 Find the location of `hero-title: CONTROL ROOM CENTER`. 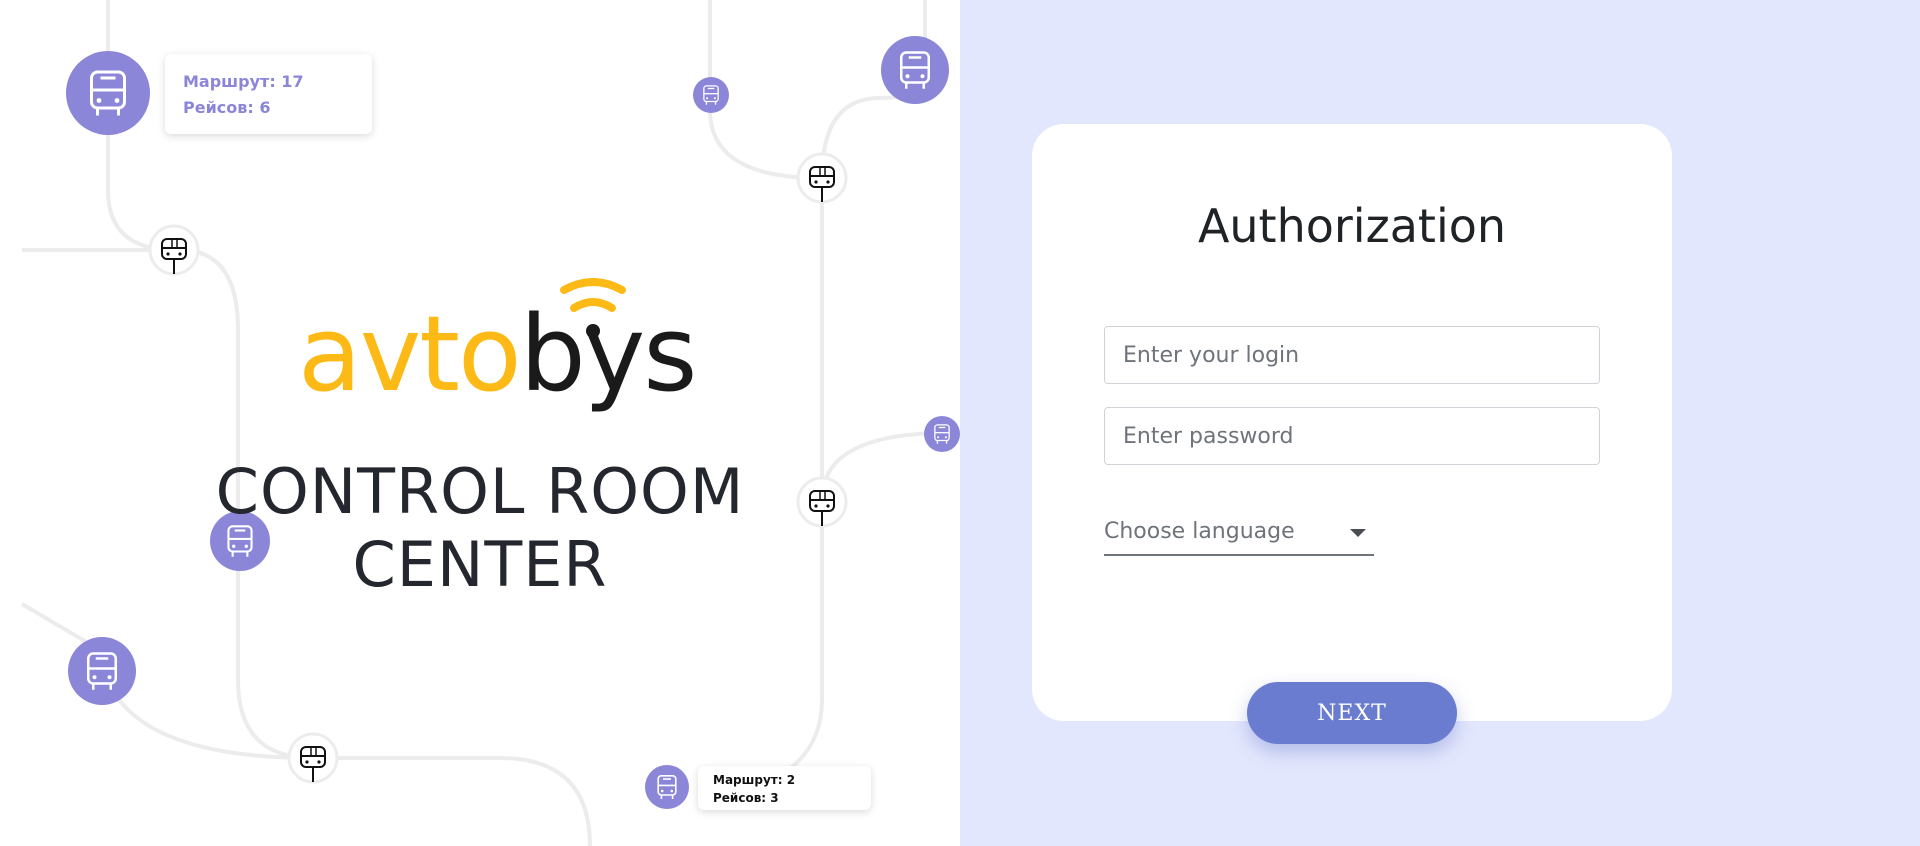

hero-title: CONTROL ROOM CENTER is located at coordinates (480, 528).